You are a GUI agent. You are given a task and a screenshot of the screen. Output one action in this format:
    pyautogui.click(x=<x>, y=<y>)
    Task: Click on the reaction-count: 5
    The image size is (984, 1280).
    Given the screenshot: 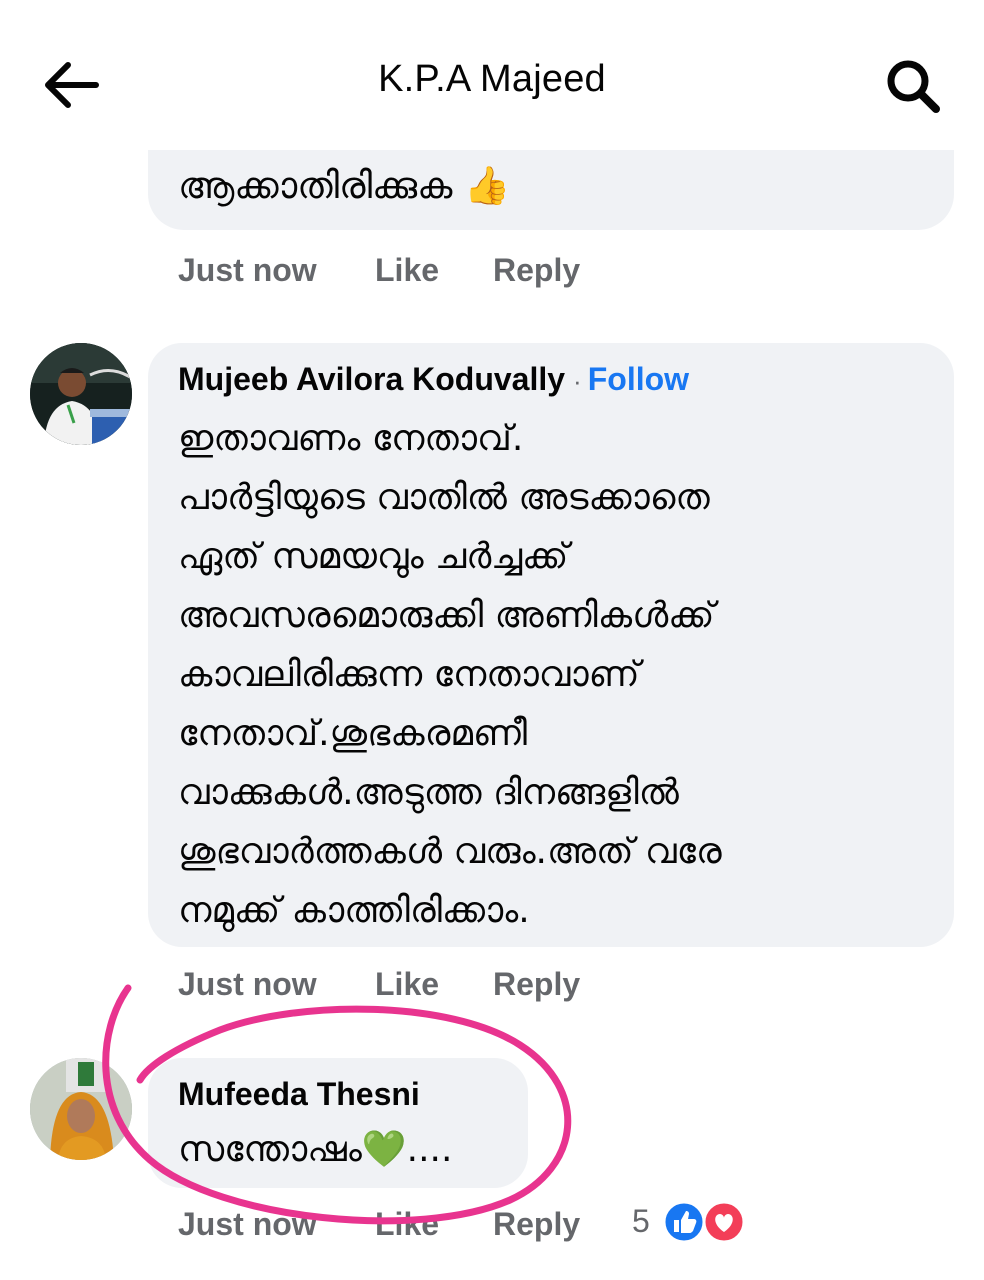 What is the action you would take?
    pyautogui.click(x=641, y=1221)
    